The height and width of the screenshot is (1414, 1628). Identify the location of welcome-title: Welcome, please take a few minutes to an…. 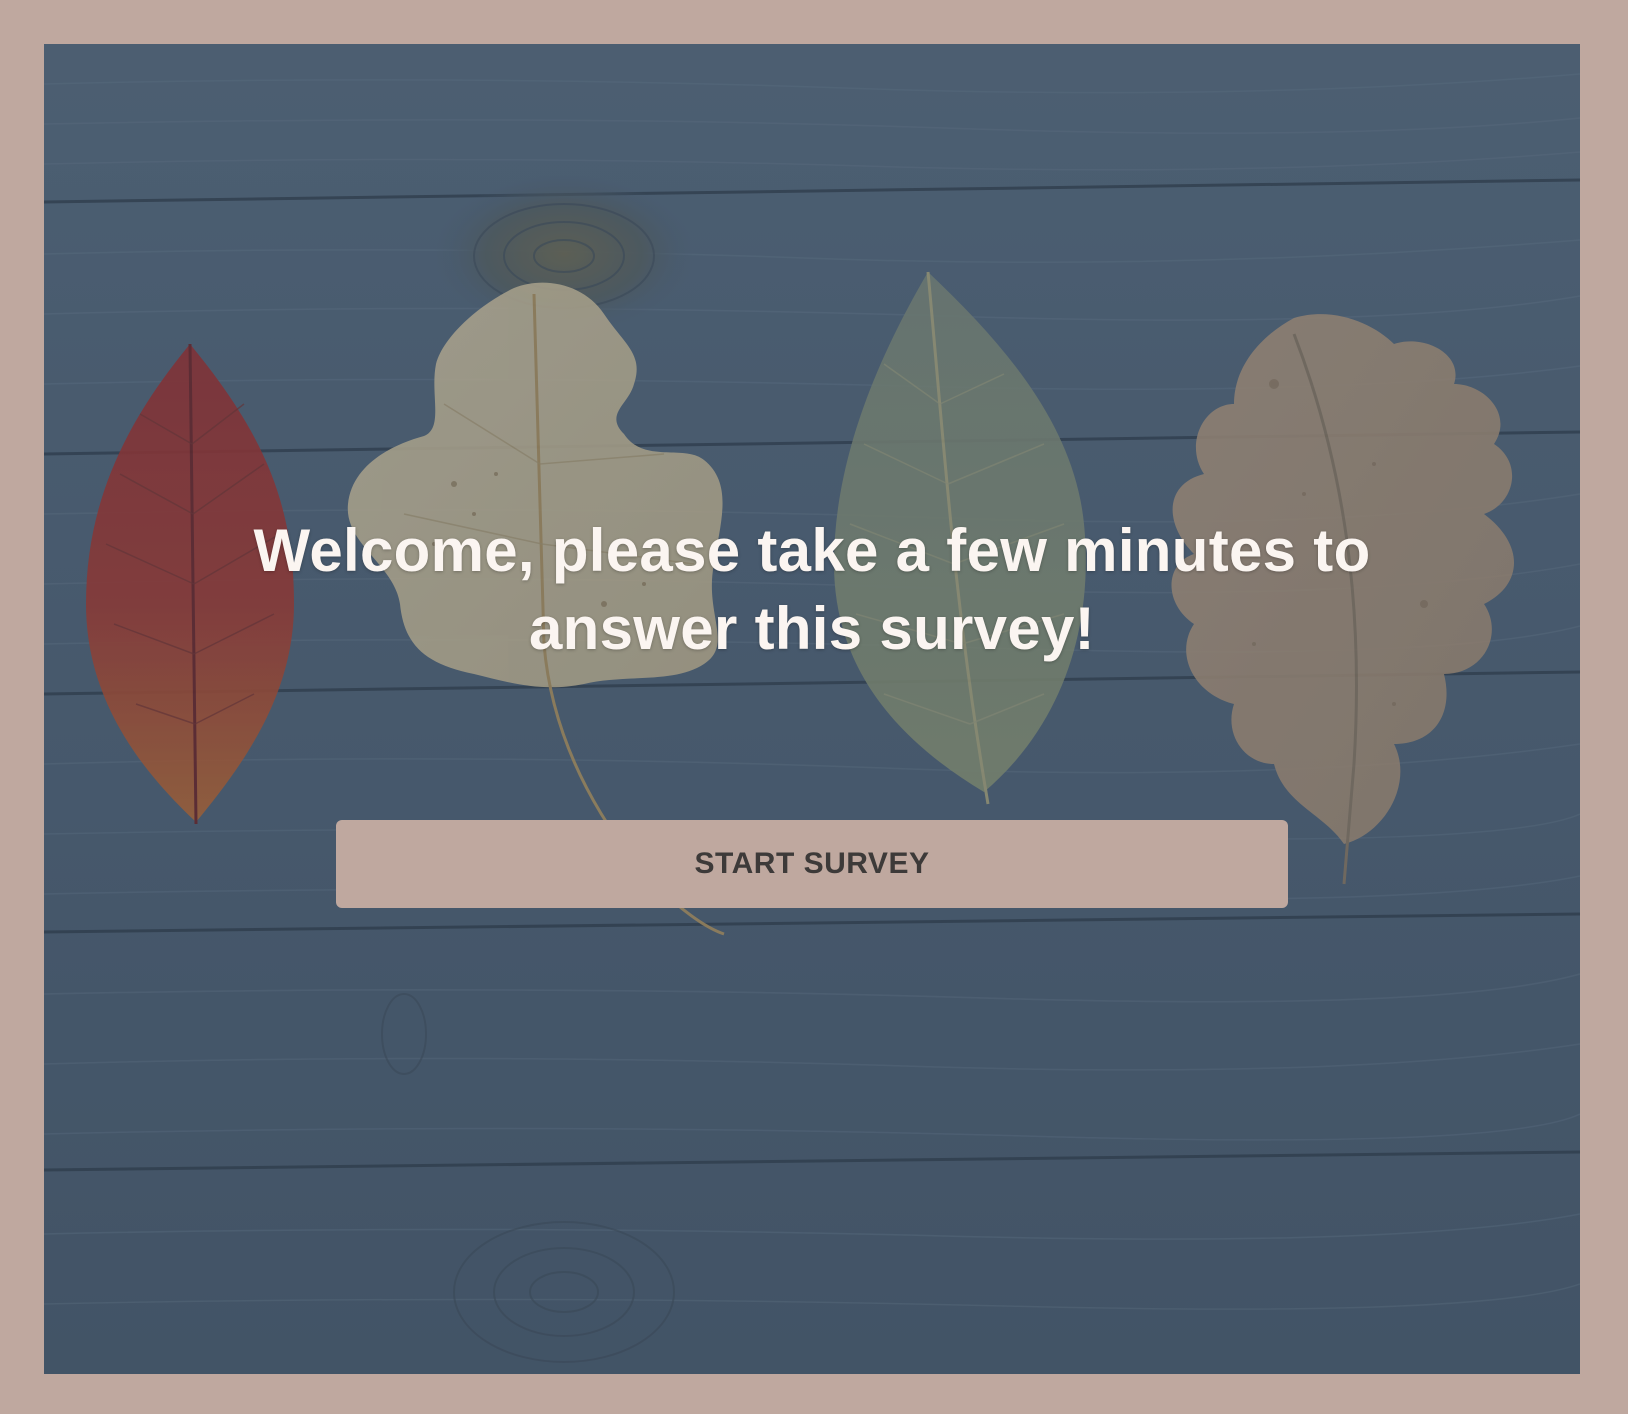
(812, 589).